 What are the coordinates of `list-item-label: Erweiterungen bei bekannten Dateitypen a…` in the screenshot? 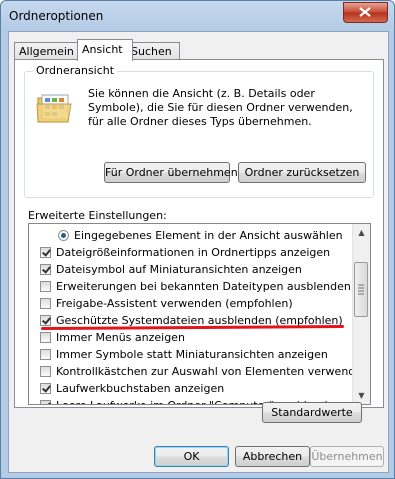 It's located at (203, 286).